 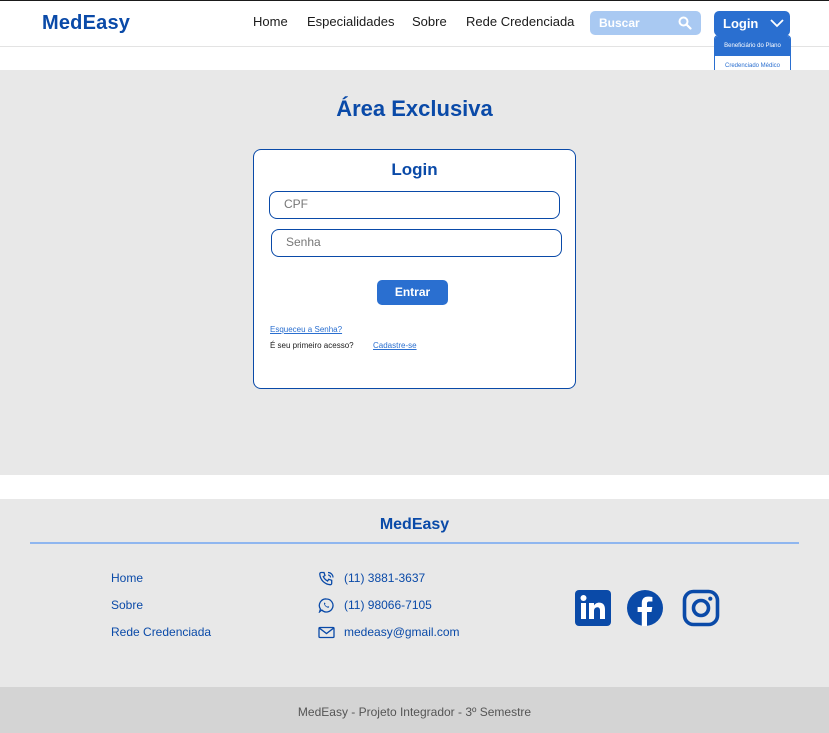 What do you see at coordinates (395, 345) in the screenshot?
I see `signup-link: Cadastre-se` at bounding box center [395, 345].